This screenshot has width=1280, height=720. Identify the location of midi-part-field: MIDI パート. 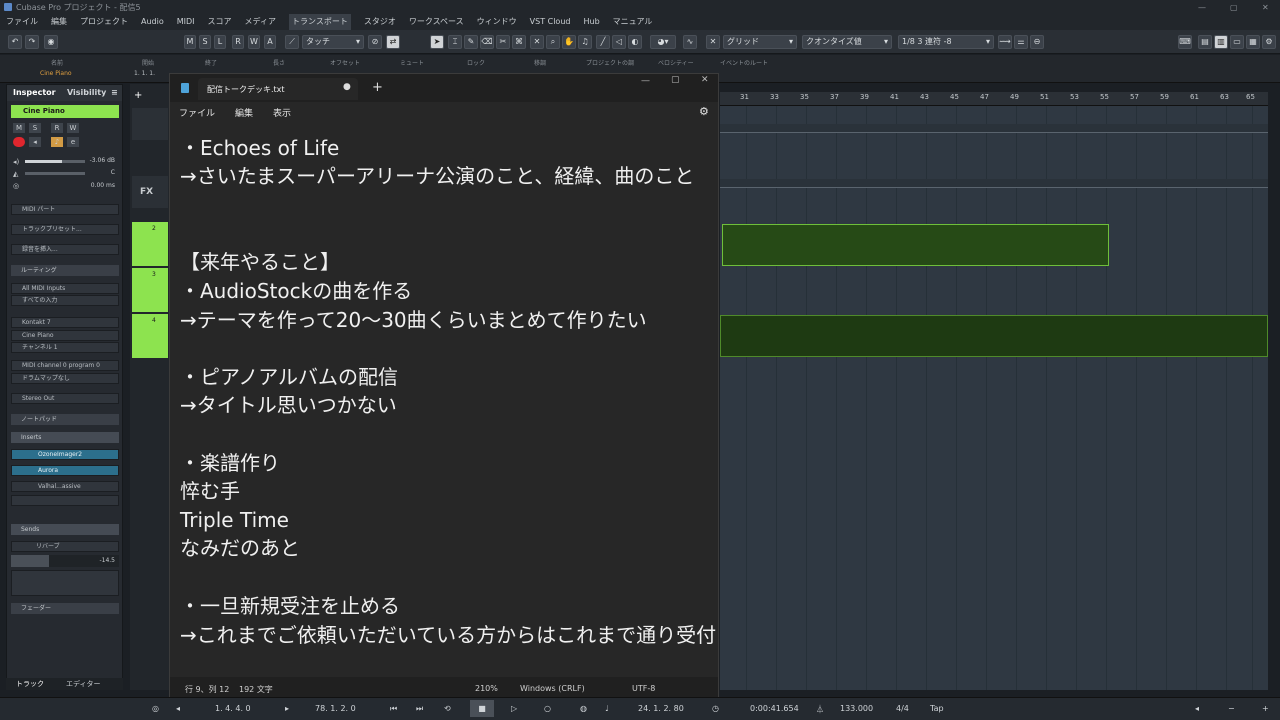
(65, 209).